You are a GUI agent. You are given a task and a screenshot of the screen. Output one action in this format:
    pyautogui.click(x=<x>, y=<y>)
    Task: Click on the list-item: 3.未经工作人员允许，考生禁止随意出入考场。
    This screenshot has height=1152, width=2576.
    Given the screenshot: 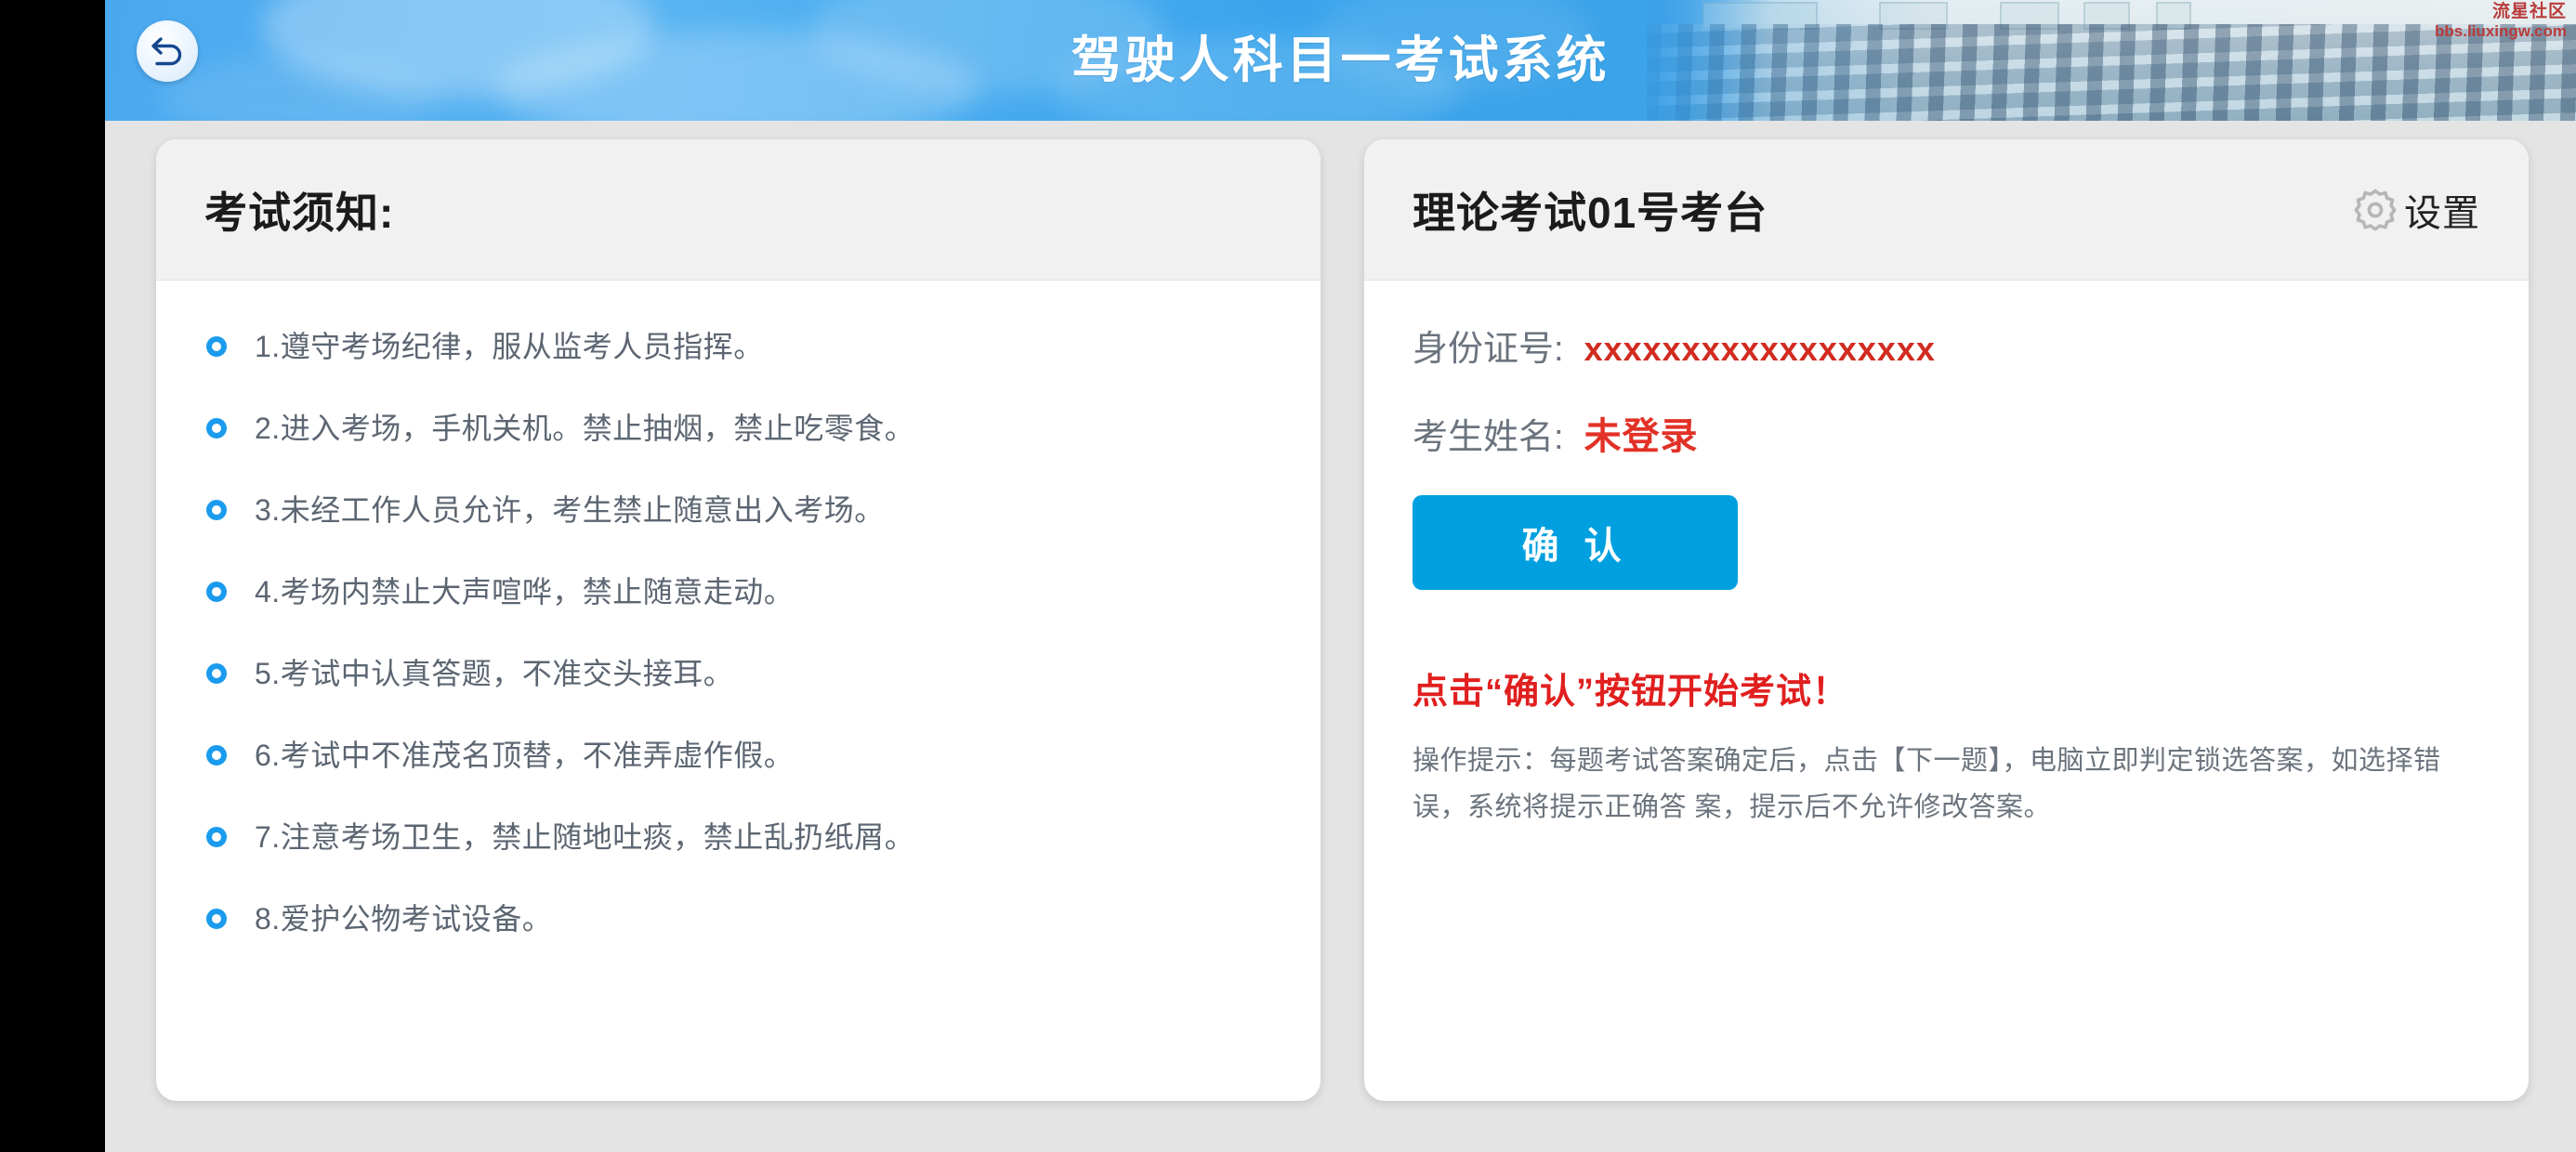 What is the action you would take?
    pyautogui.click(x=738, y=522)
    